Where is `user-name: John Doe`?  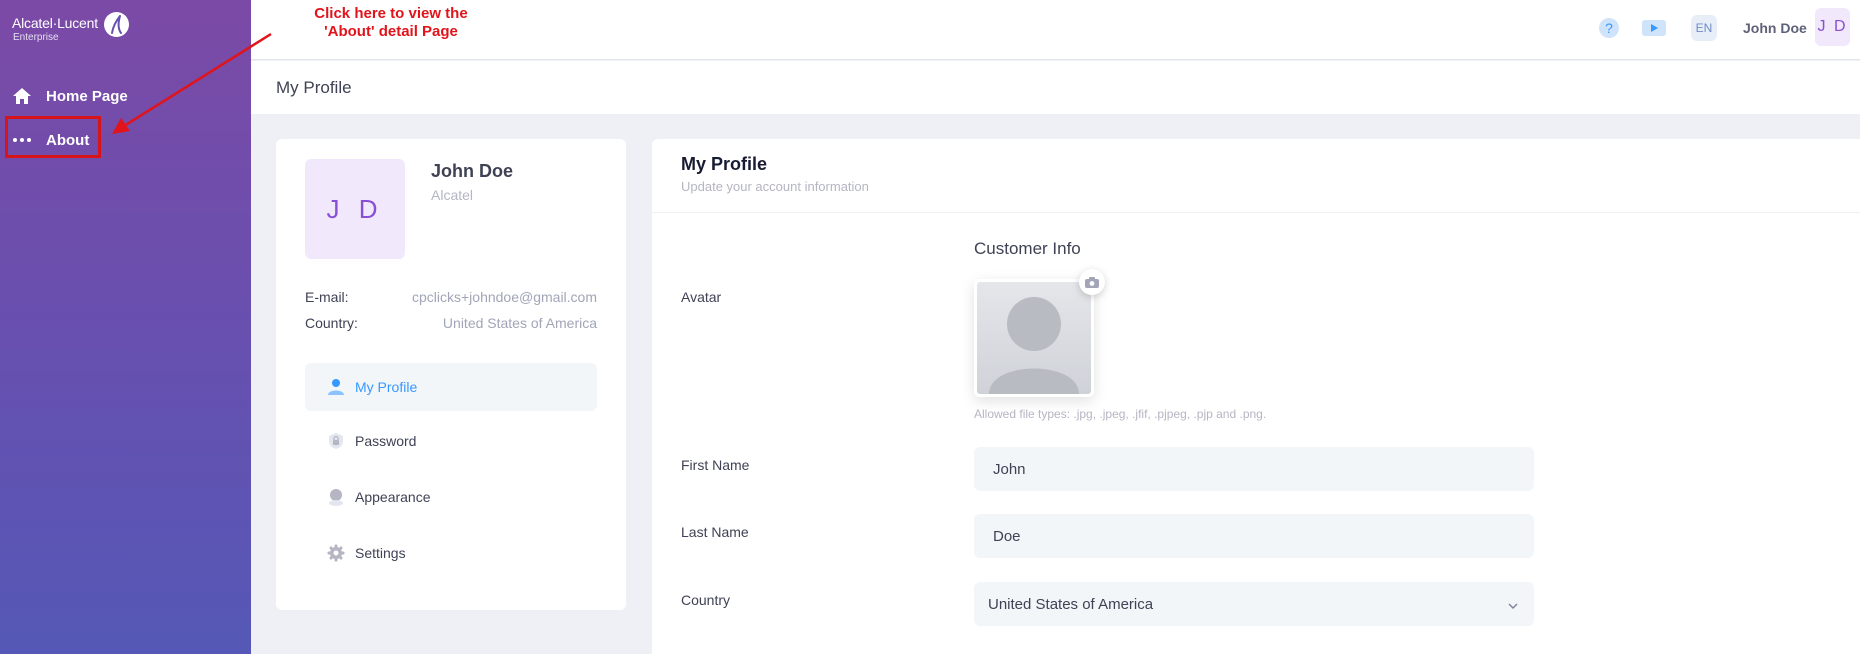 user-name: John Doe is located at coordinates (1775, 28).